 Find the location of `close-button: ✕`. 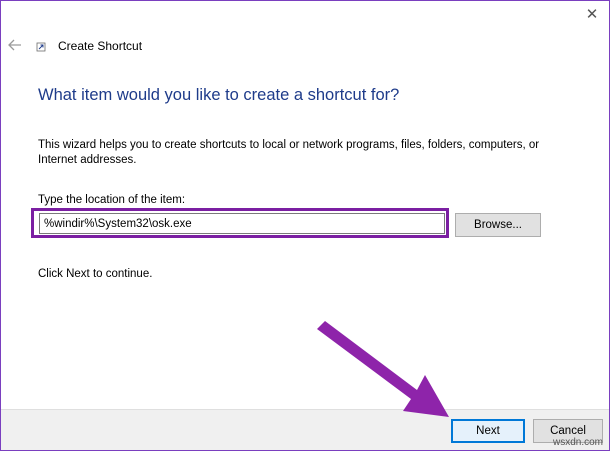

close-button: ✕ is located at coordinates (592, 14).